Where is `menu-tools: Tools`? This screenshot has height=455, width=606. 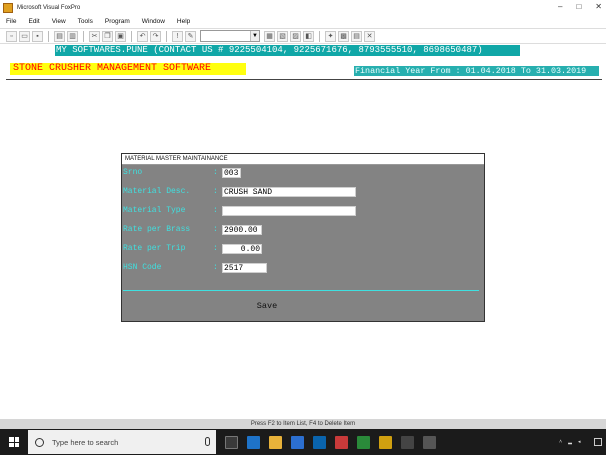
menu-tools: Tools is located at coordinates (85, 21).